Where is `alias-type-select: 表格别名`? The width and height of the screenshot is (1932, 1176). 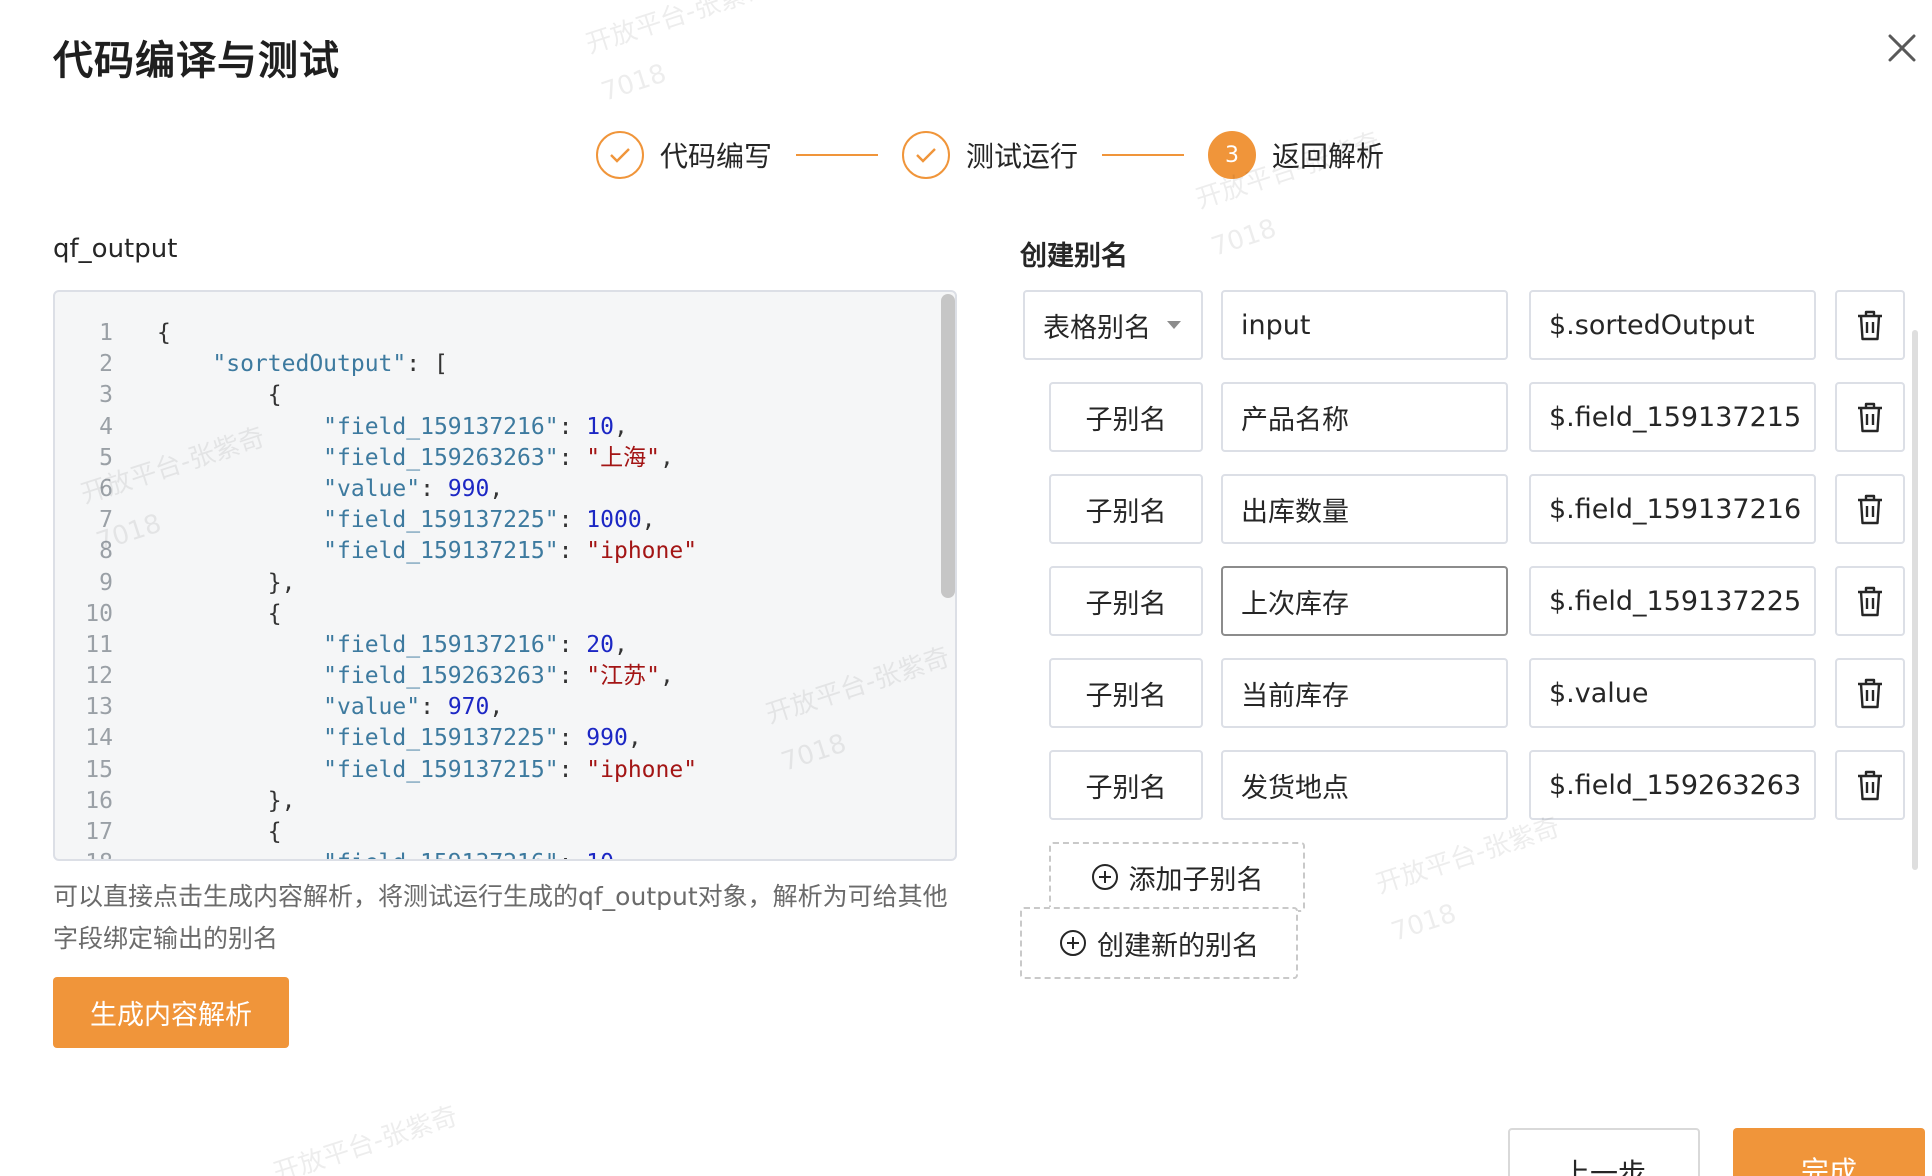
alias-type-select: 表格别名 is located at coordinates (1113, 325).